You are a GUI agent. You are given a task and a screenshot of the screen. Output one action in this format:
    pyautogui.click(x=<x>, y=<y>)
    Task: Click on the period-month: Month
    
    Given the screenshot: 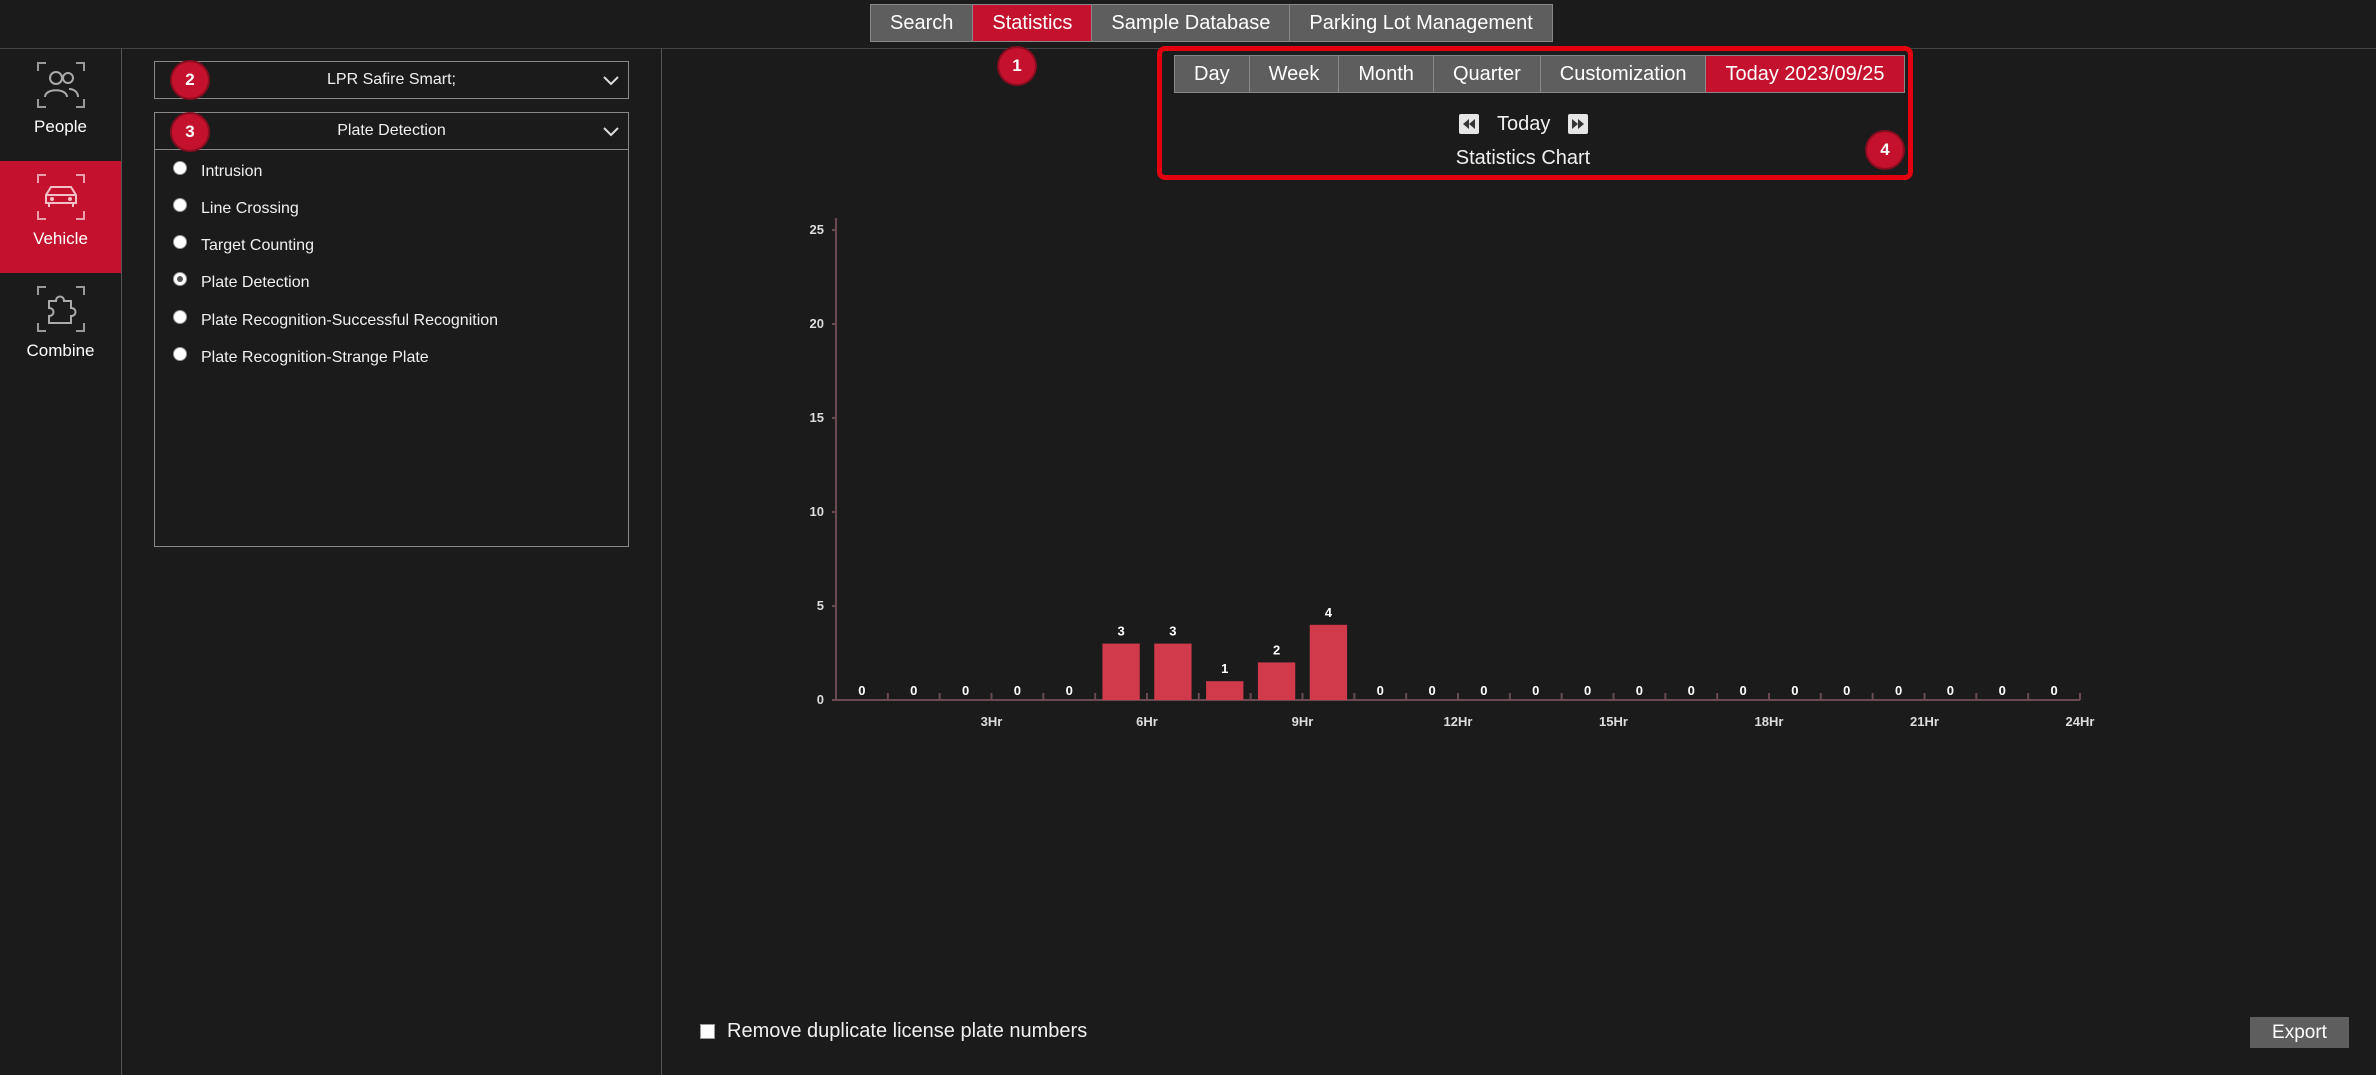 What is the action you would take?
    pyautogui.click(x=1386, y=74)
    